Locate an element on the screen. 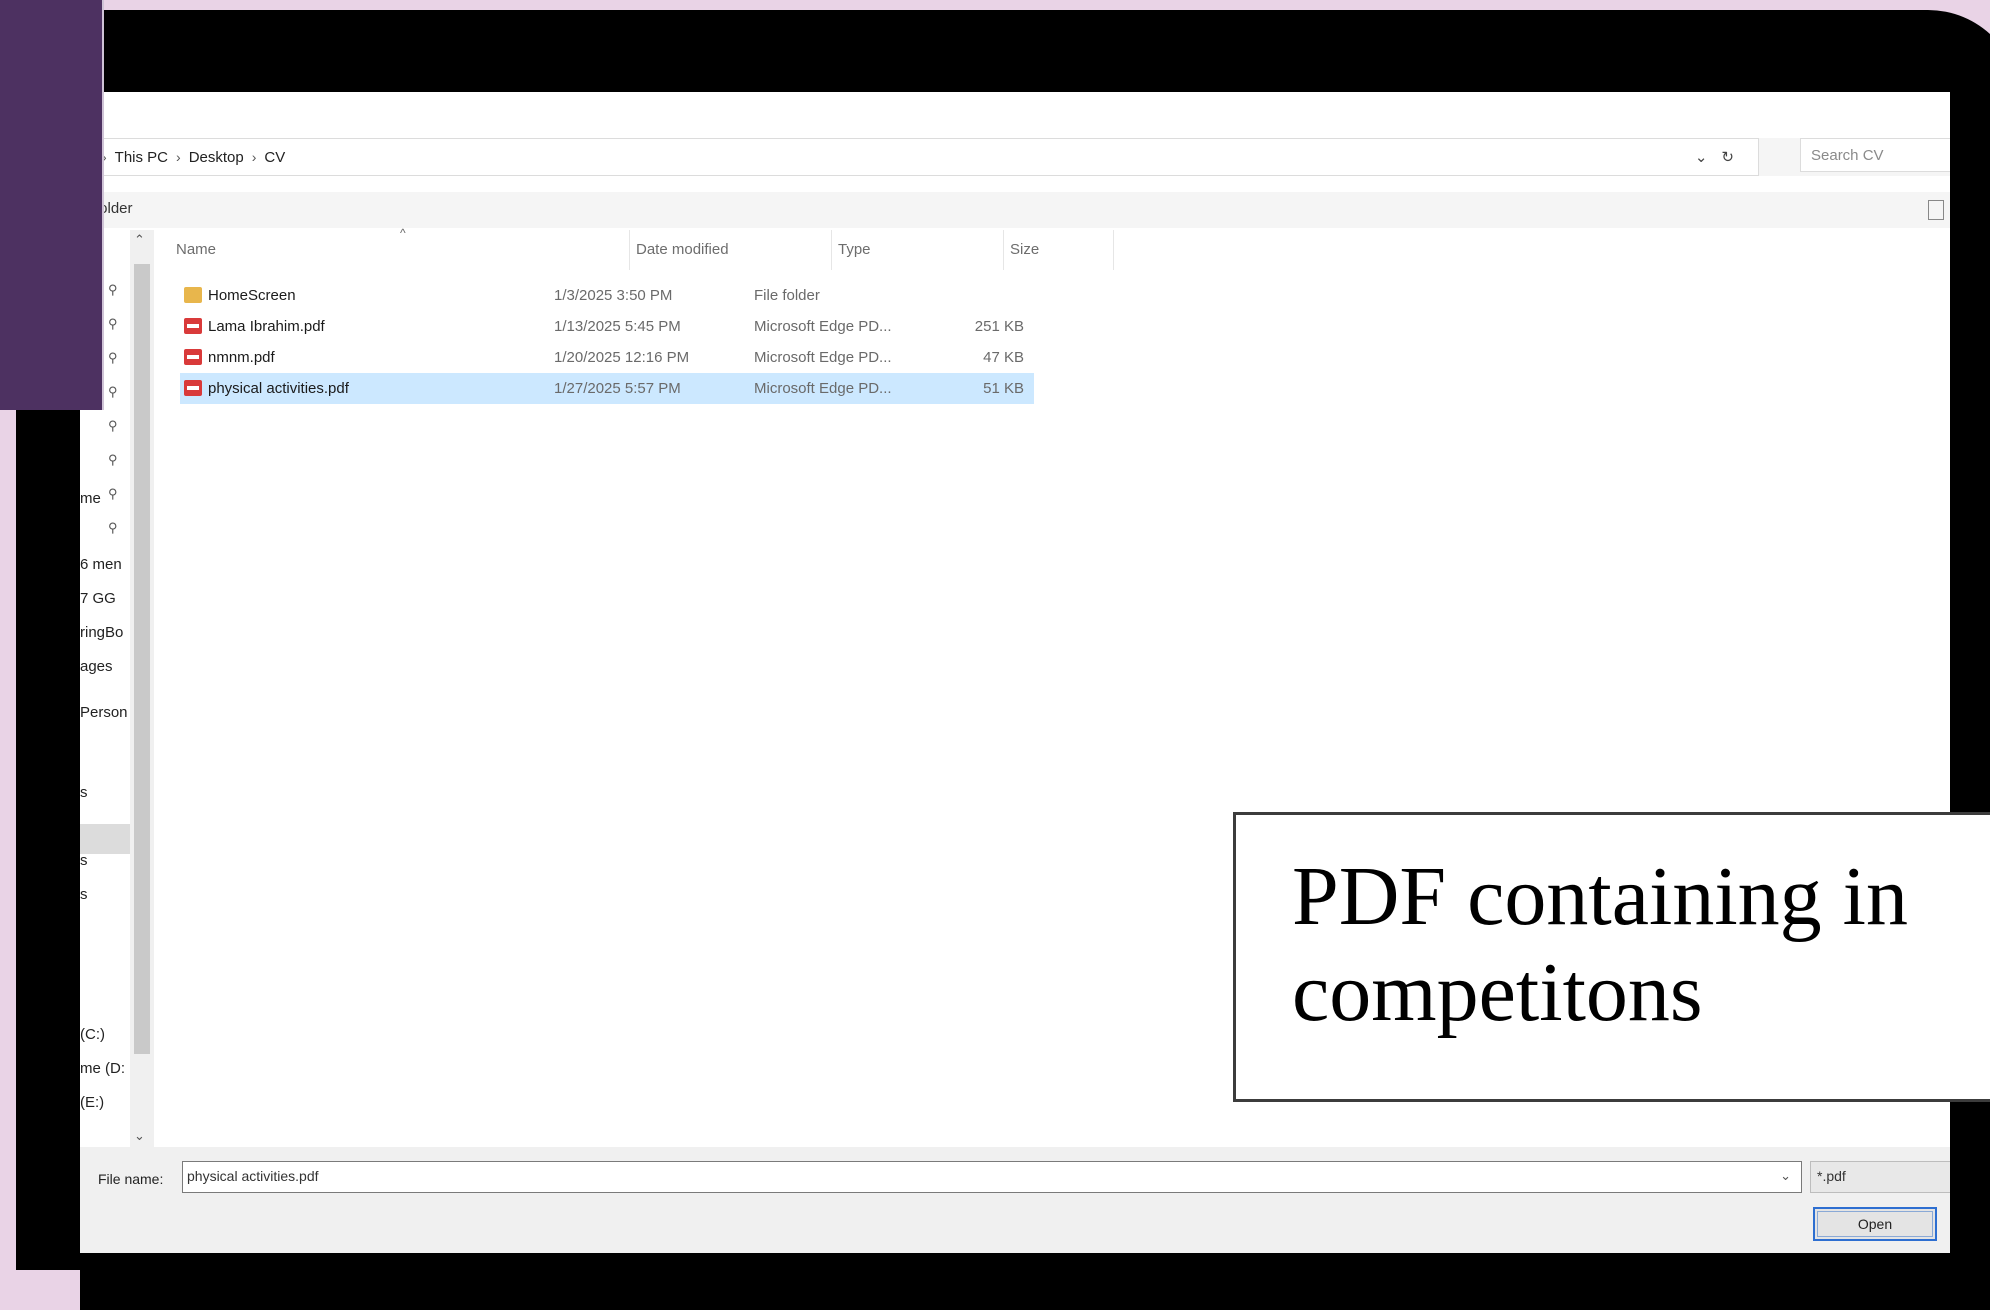 The image size is (1990, 1310). file-row: HomeScreen 1/3/2025 3:50 PM File folder is located at coordinates (607, 295).